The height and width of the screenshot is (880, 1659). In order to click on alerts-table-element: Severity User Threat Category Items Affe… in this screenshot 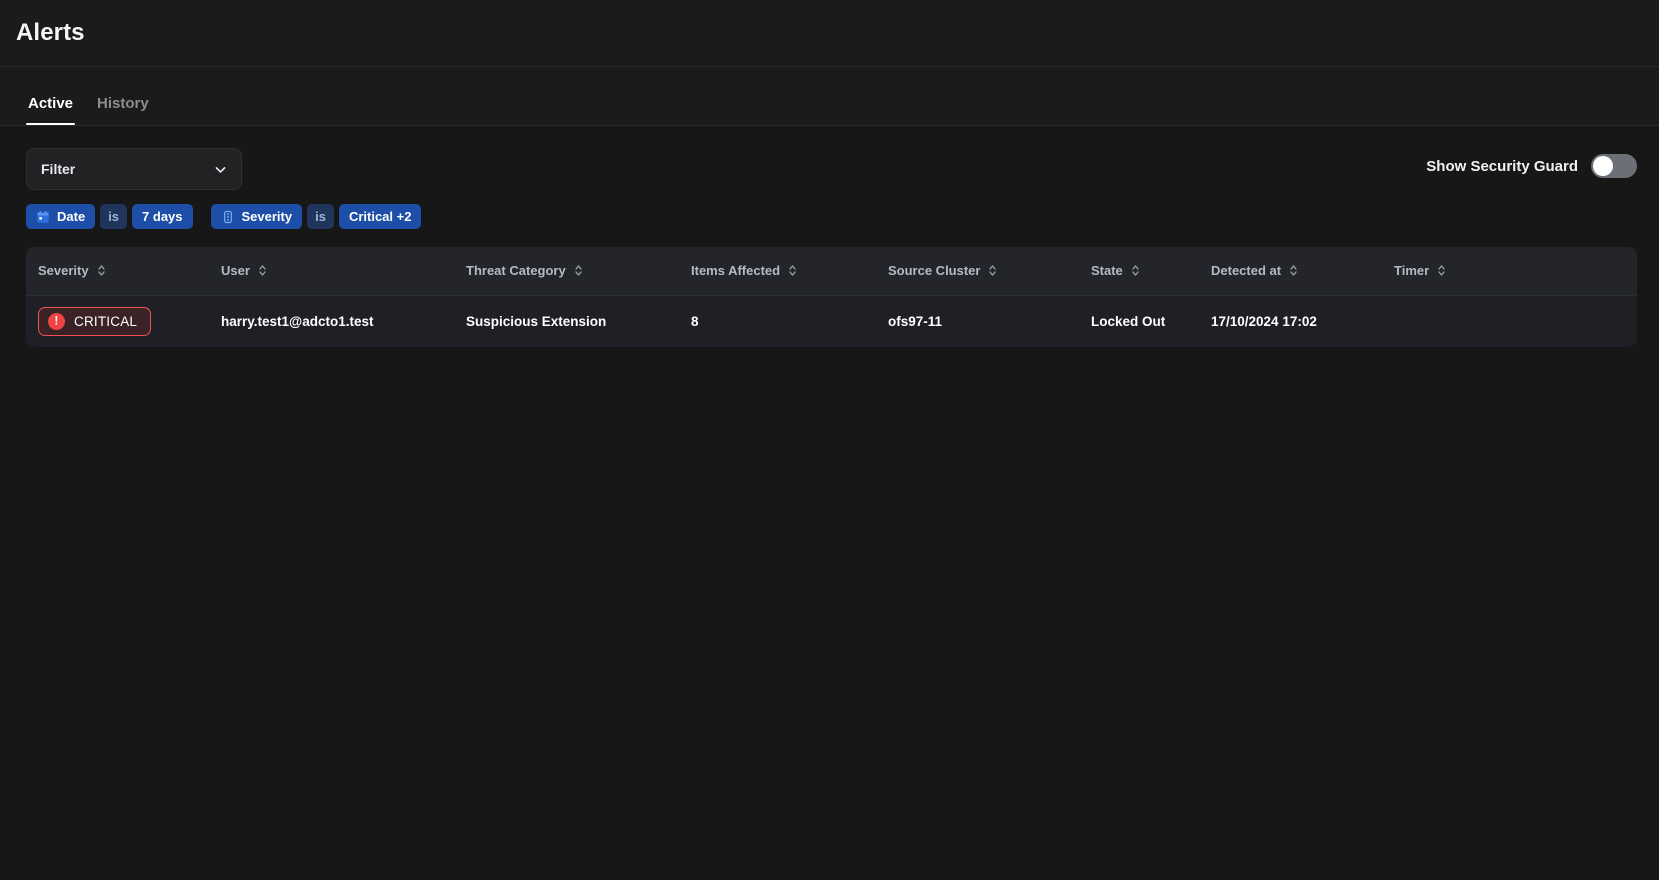, I will do `click(831, 297)`.